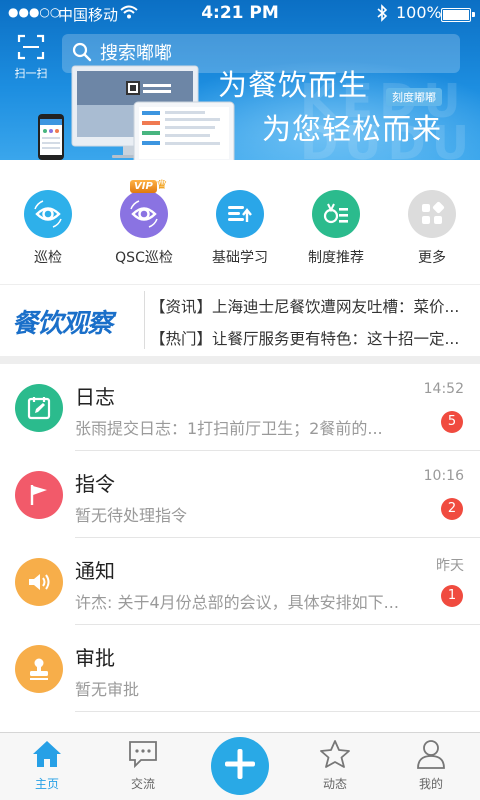 The width and height of the screenshot is (480, 800). I want to click on quick-item-policy: 制度推荐, so click(336, 228).